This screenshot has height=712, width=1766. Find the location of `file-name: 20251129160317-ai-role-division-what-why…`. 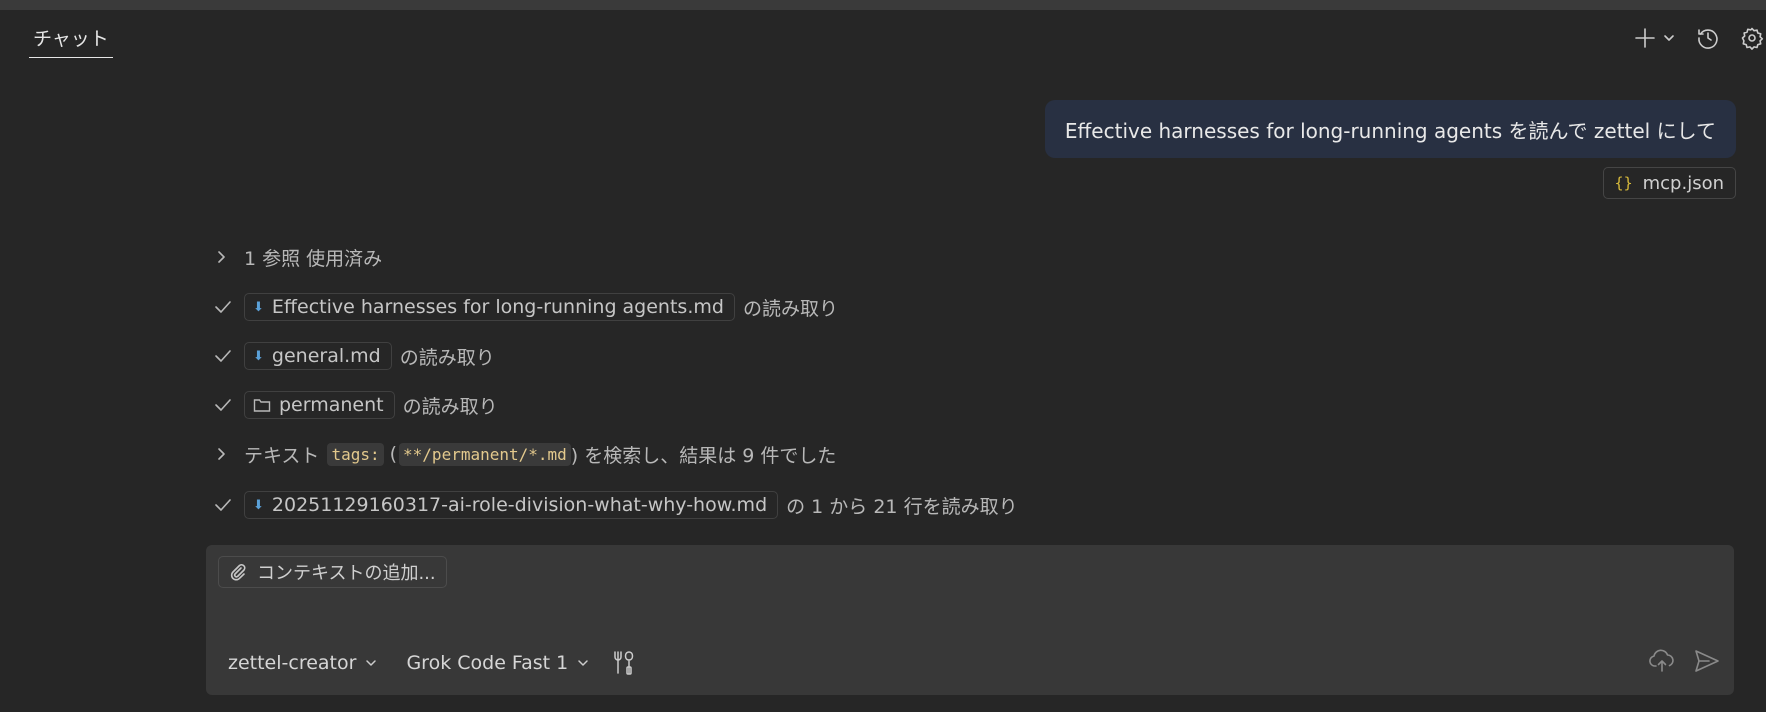

file-name: 20251129160317-ai-role-division-what-why… is located at coordinates (519, 505).